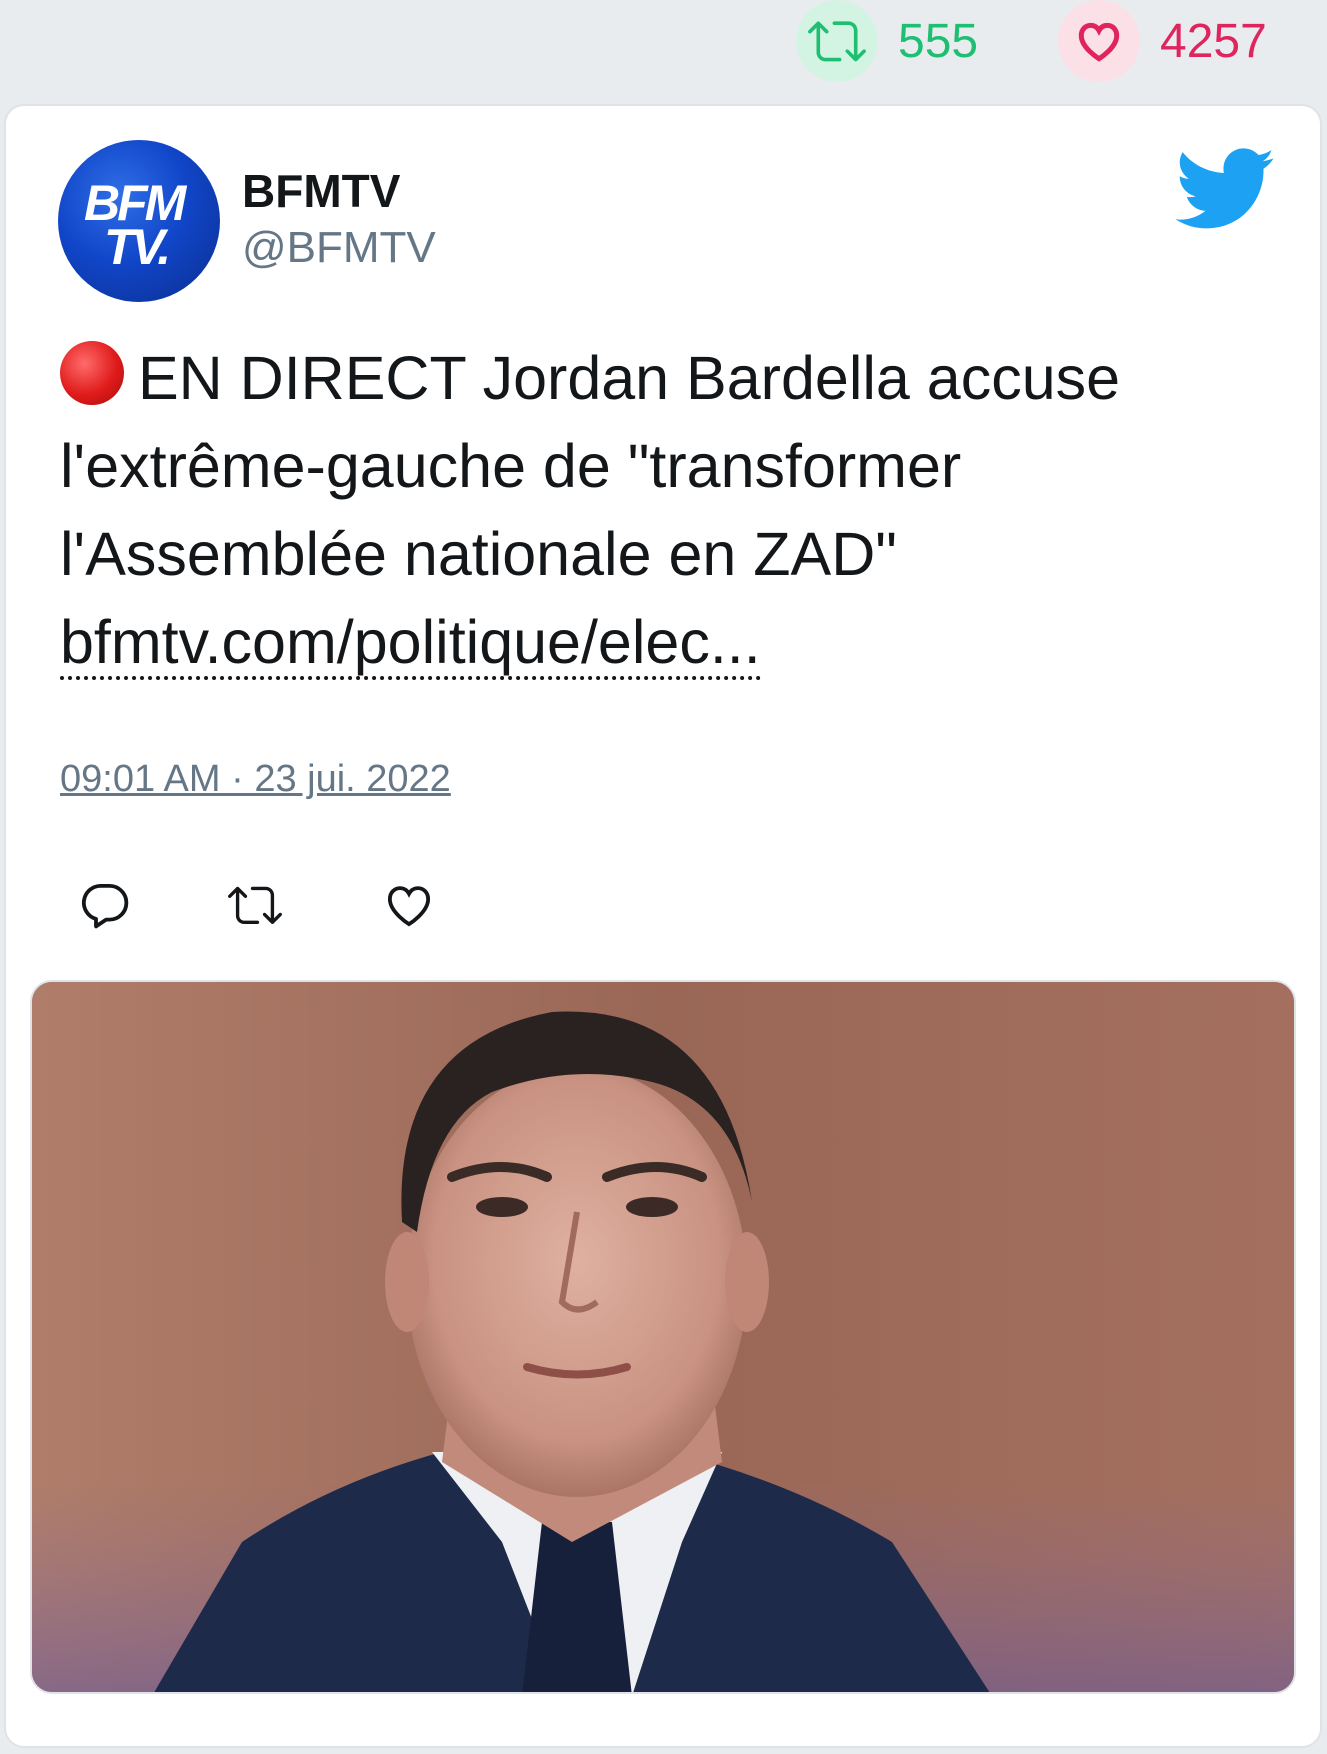 The width and height of the screenshot is (1327, 1754). What do you see at coordinates (255, 779) in the screenshot?
I see `tweet-timestamp: 09:01 AM · 23 jui. 2022` at bounding box center [255, 779].